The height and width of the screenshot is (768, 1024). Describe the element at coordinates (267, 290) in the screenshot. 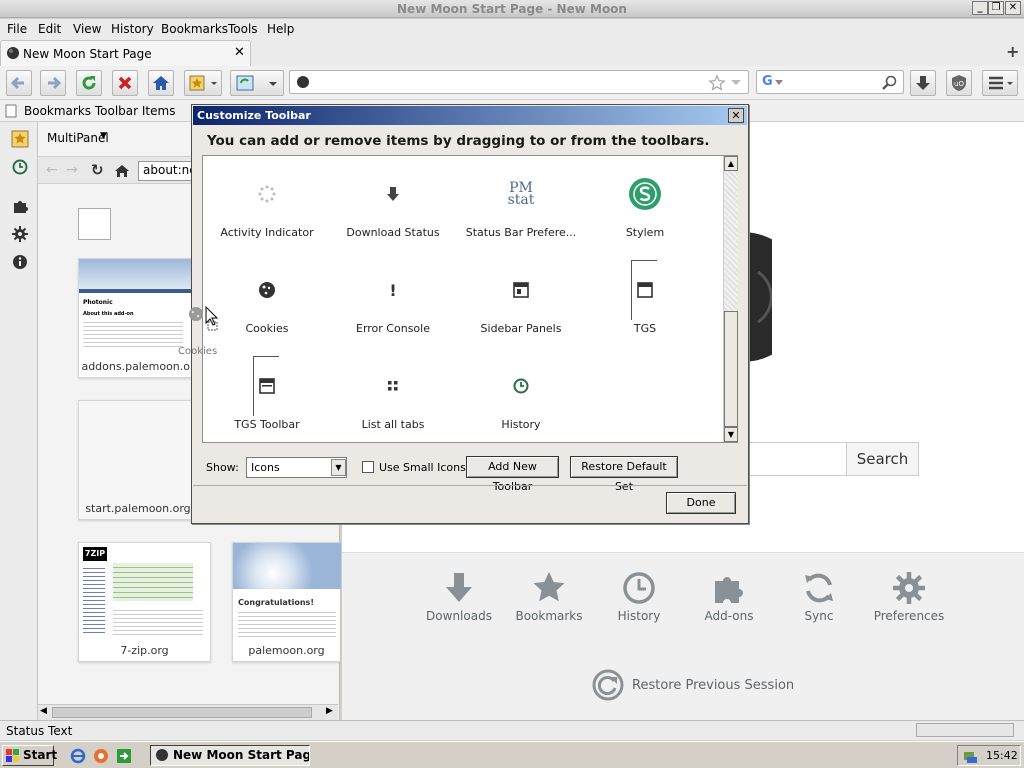

I see `cookie-icon` at that location.